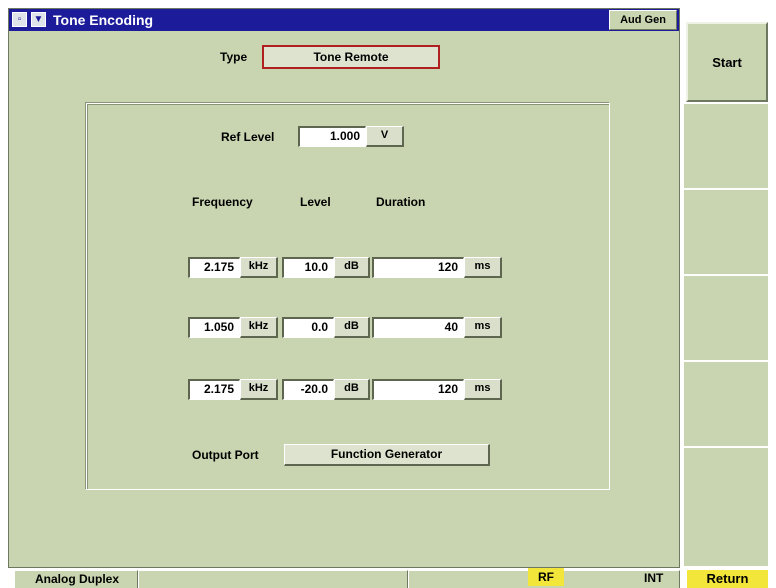 The width and height of the screenshot is (776, 588). Describe the element at coordinates (727, 579) in the screenshot. I see `return-button: Return` at that location.